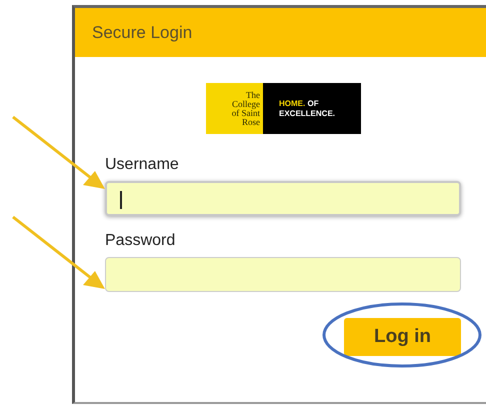 Image resolution: width=486 pixels, height=409 pixels. Describe the element at coordinates (246, 113) in the screenshot. I see `college-name-text: of Saint` at that location.